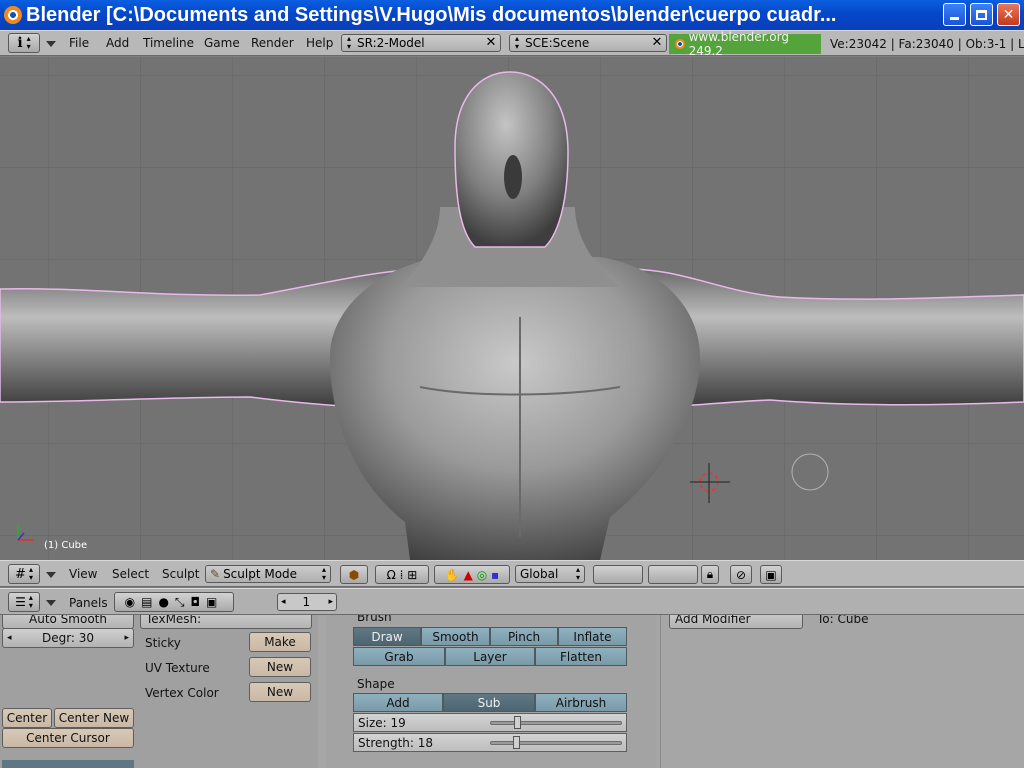 This screenshot has width=1024, height=768. What do you see at coordinates (83, 574) in the screenshot?
I see `menu-view: View` at bounding box center [83, 574].